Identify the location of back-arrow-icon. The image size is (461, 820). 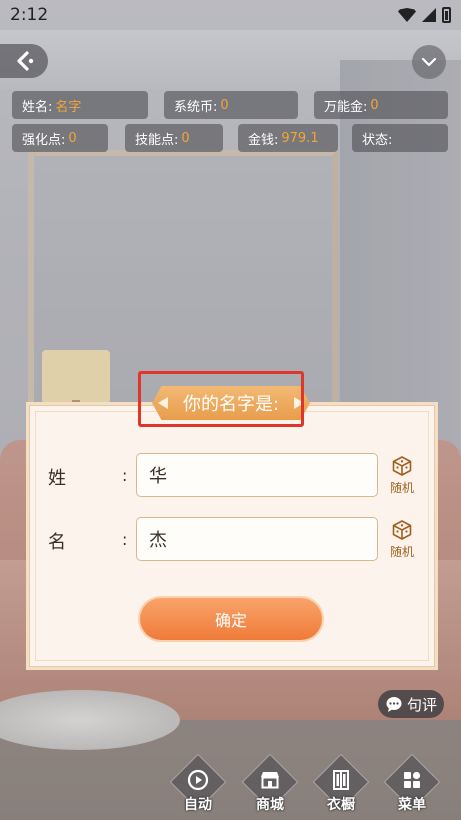
(25, 61).